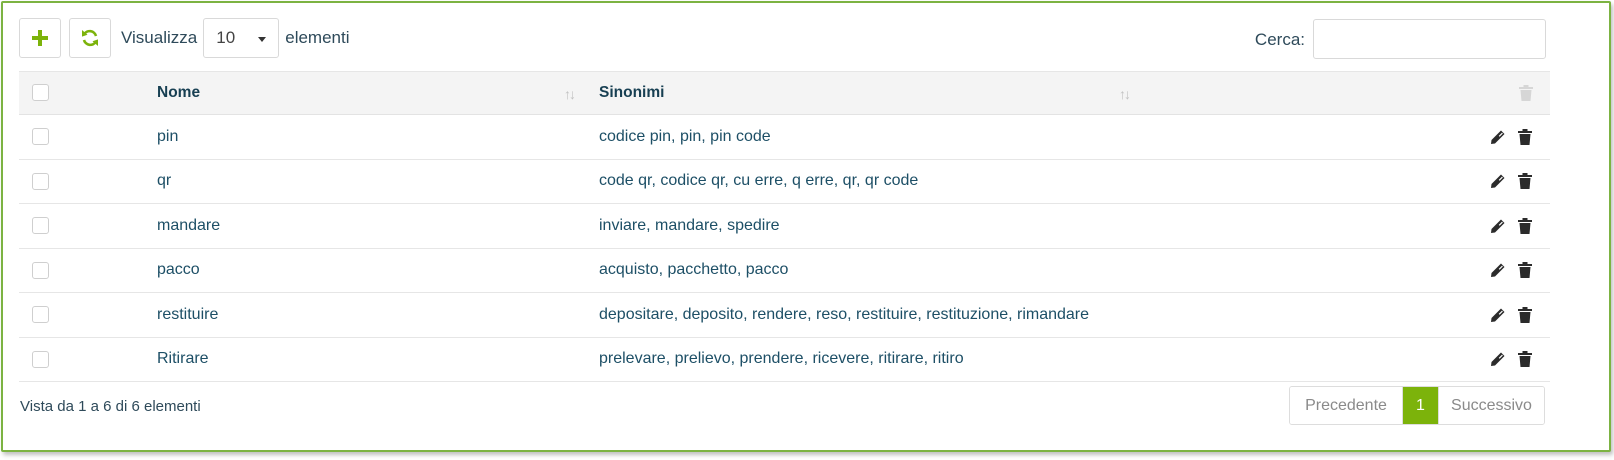 The image size is (1614, 460). Describe the element at coordinates (1125, 94) in the screenshot. I see `sort-sinonimi-icon: ↑↓` at that location.